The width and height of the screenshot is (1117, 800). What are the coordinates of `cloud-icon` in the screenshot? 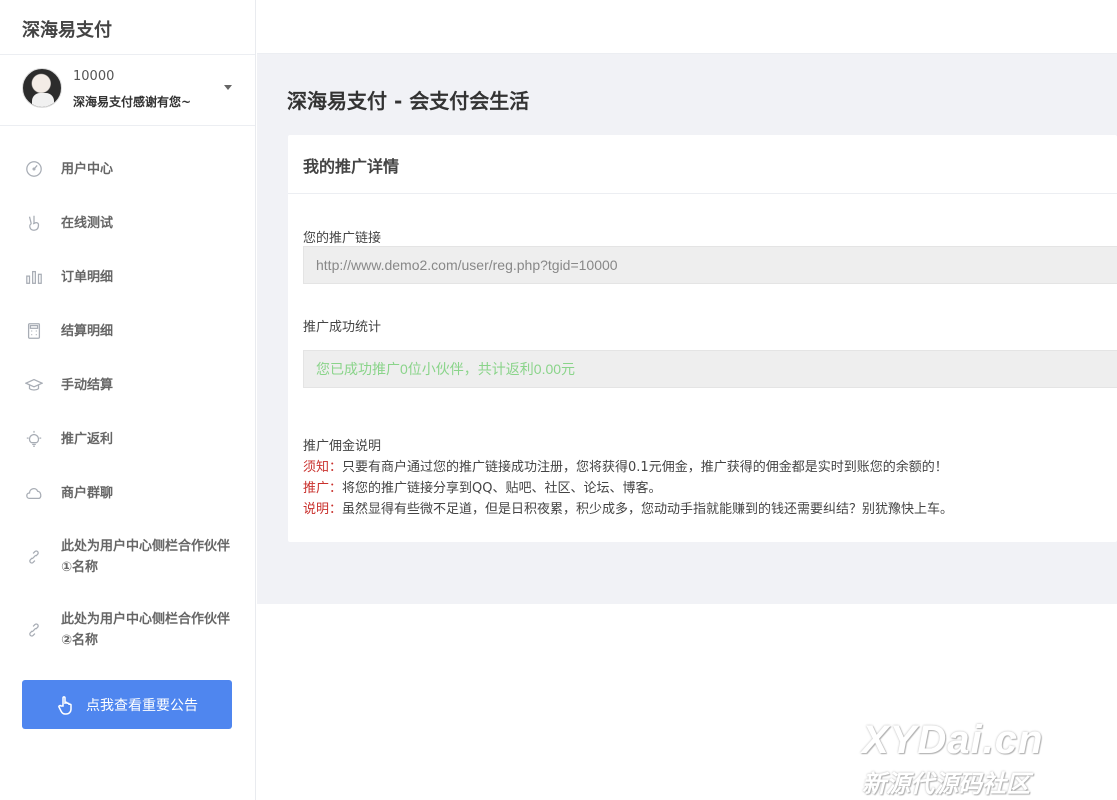 It's located at (34, 493).